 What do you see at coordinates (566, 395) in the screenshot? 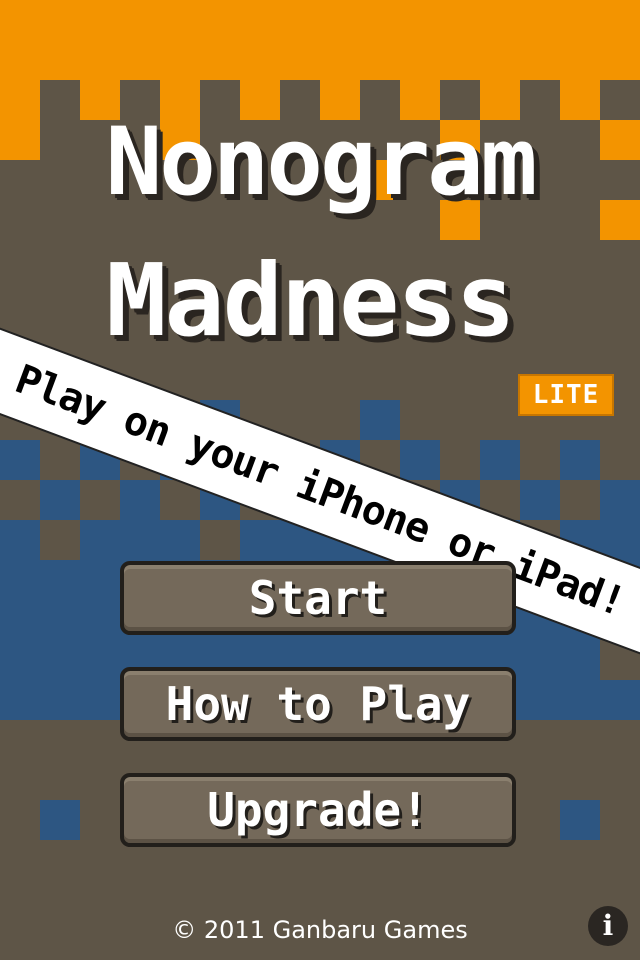
I see `lite-badge: LITE` at bounding box center [566, 395].